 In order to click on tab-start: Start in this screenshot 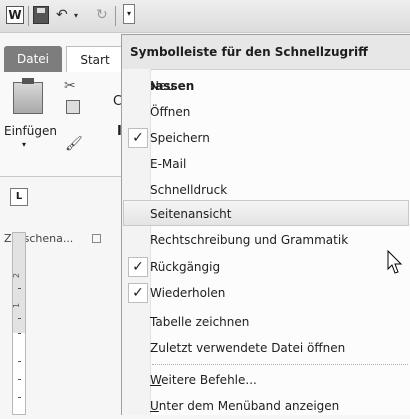, I will do `click(95, 59)`.